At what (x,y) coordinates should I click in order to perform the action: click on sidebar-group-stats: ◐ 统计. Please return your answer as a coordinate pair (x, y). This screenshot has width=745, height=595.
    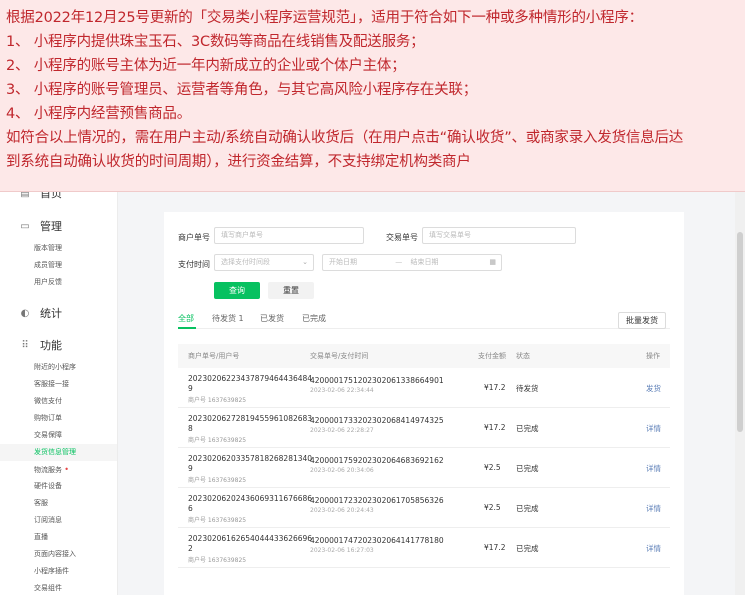
    Looking at the image, I should click on (58, 313).